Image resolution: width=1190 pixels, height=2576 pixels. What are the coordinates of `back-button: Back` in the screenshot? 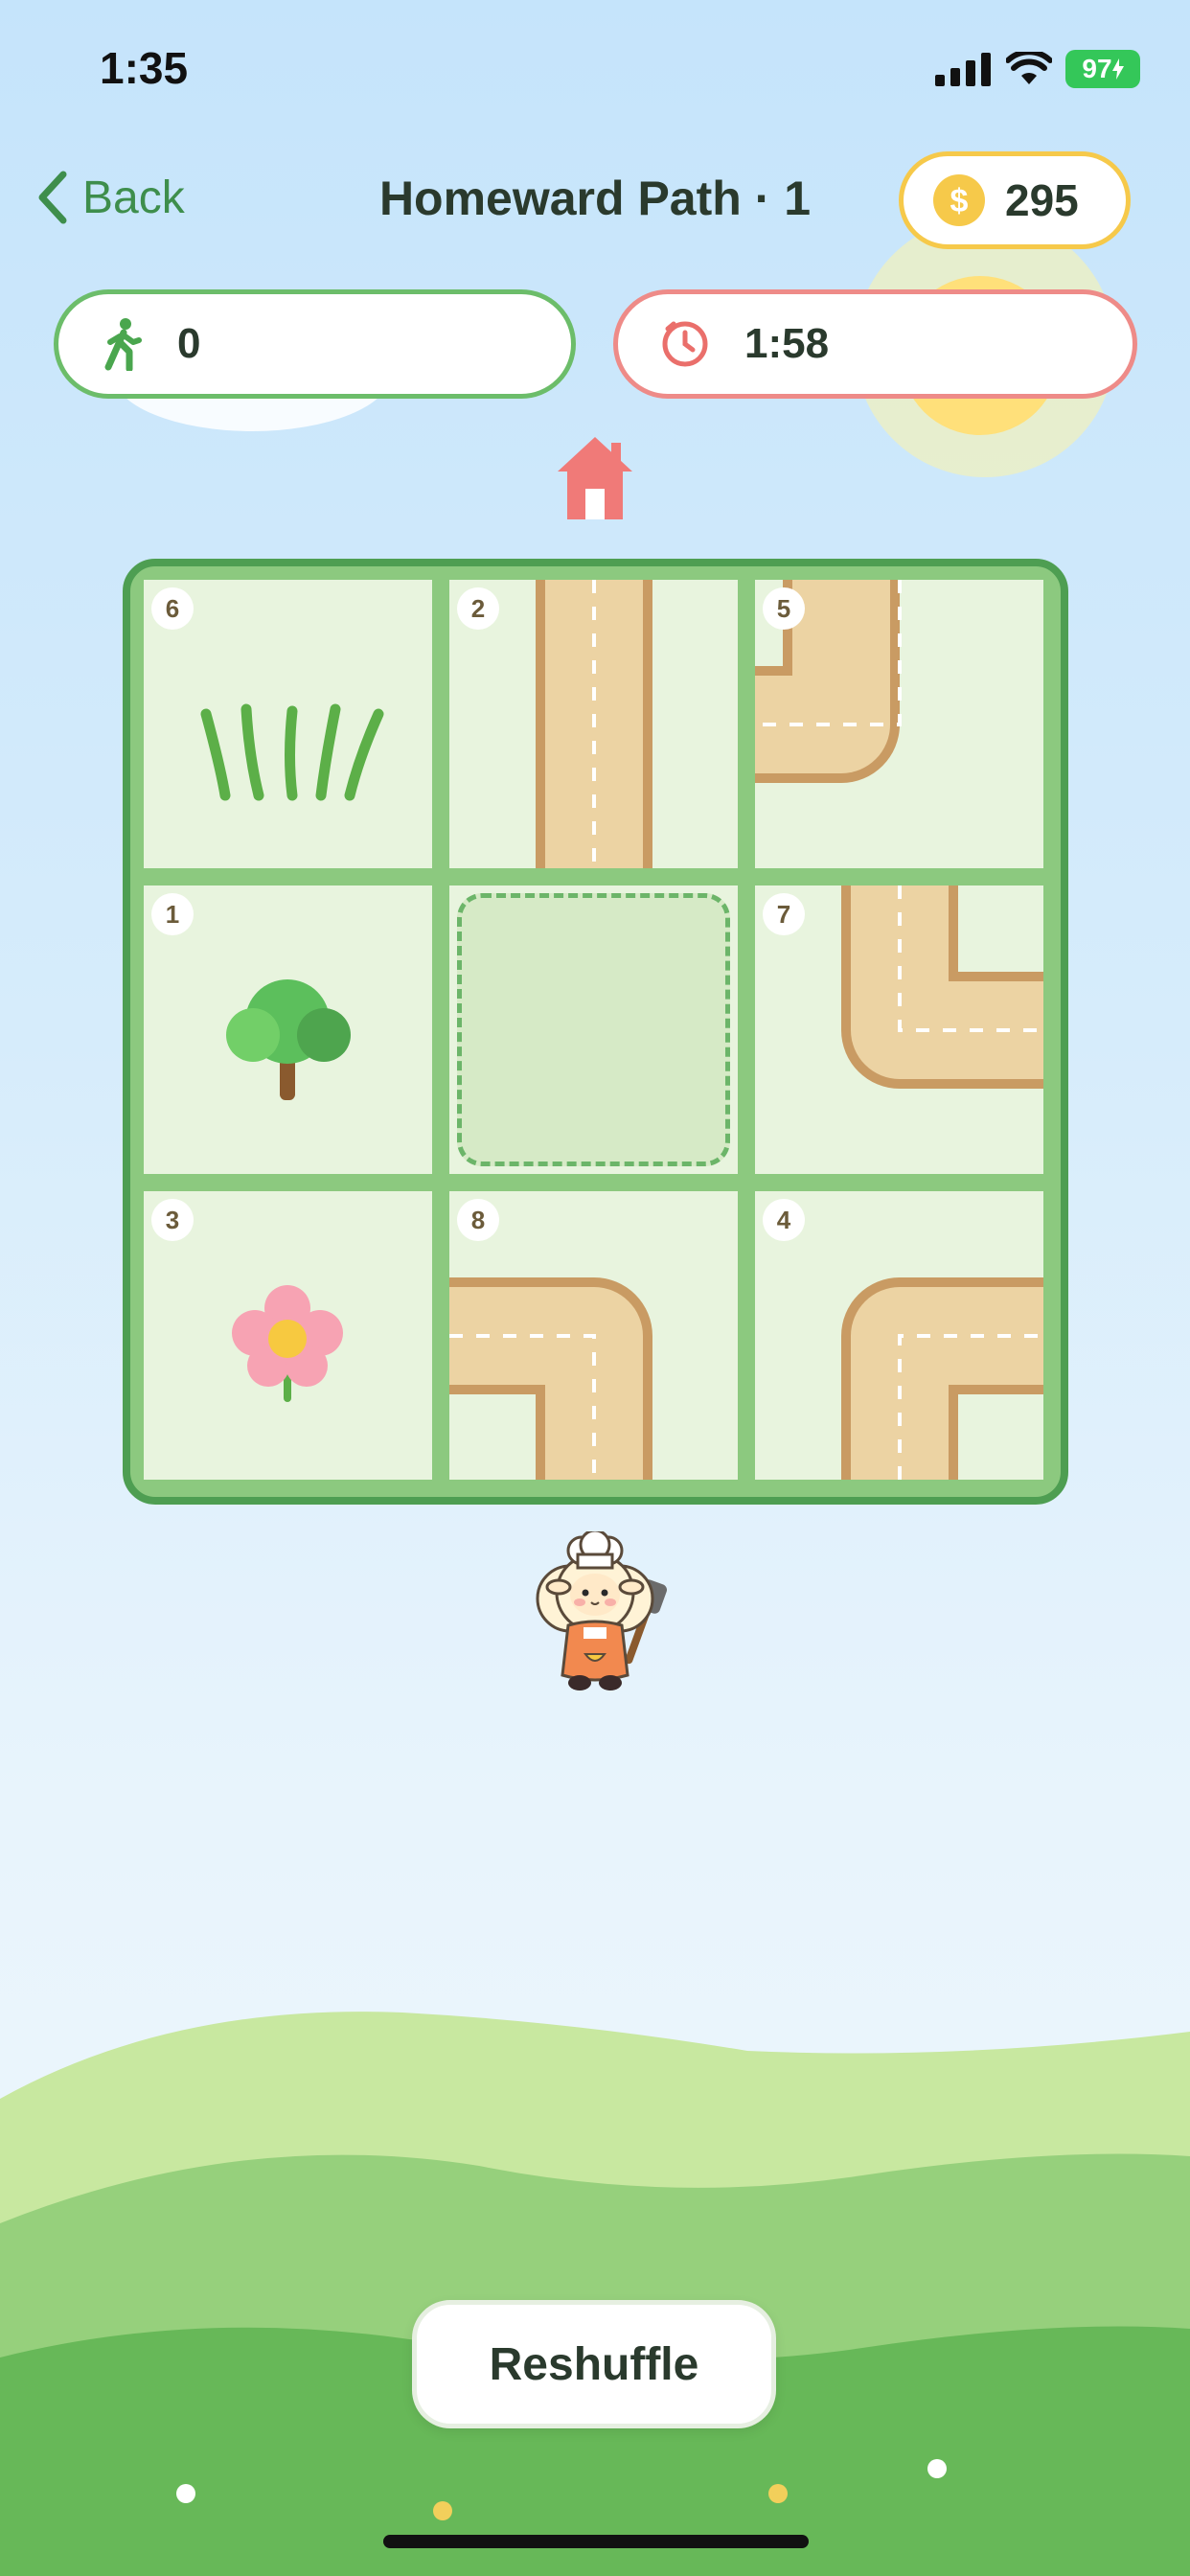 It's located at (111, 197).